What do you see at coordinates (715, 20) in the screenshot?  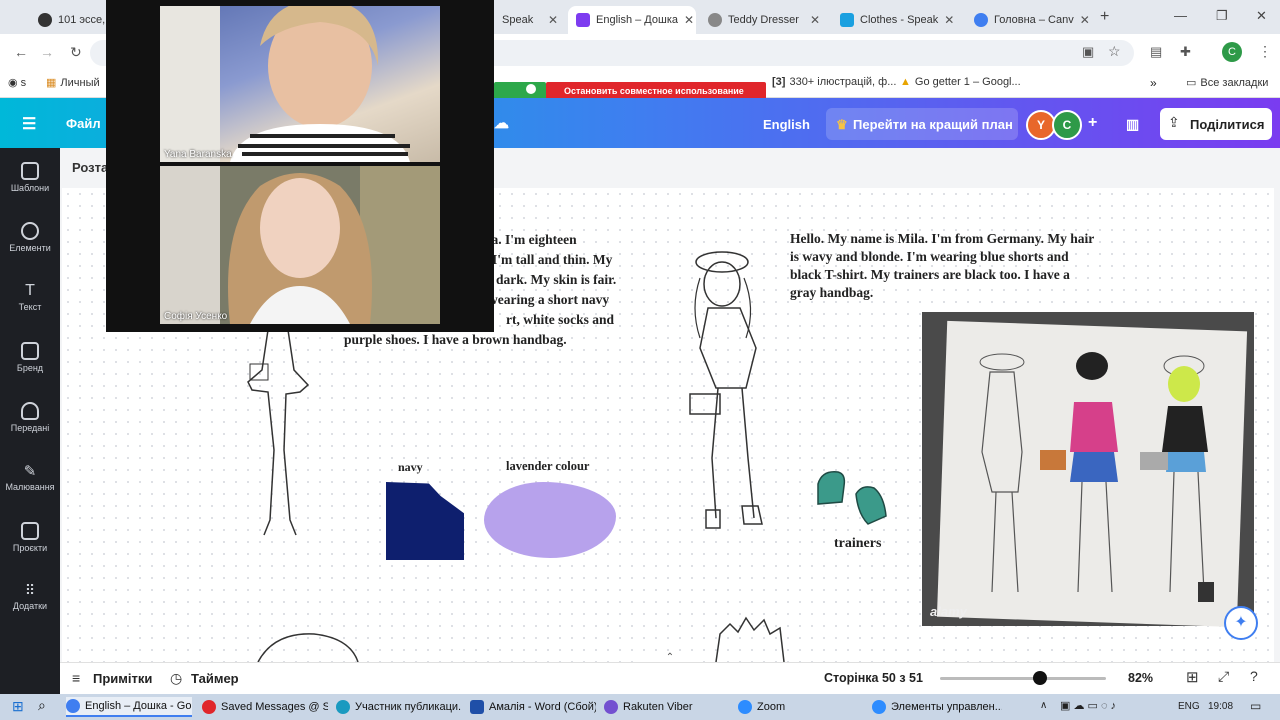 I see `globe-icon` at bounding box center [715, 20].